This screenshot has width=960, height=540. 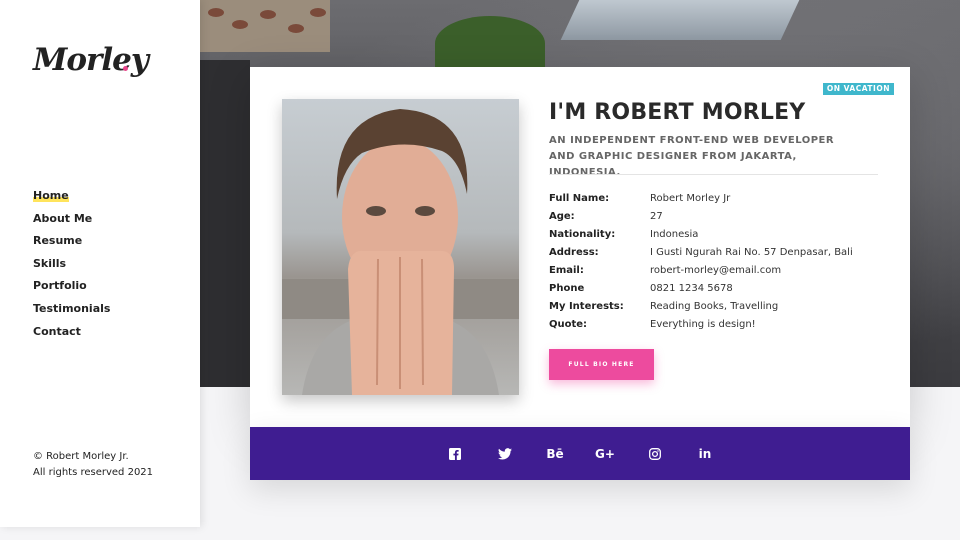 I want to click on google-plus-icon: G+, so click(x=605, y=454).